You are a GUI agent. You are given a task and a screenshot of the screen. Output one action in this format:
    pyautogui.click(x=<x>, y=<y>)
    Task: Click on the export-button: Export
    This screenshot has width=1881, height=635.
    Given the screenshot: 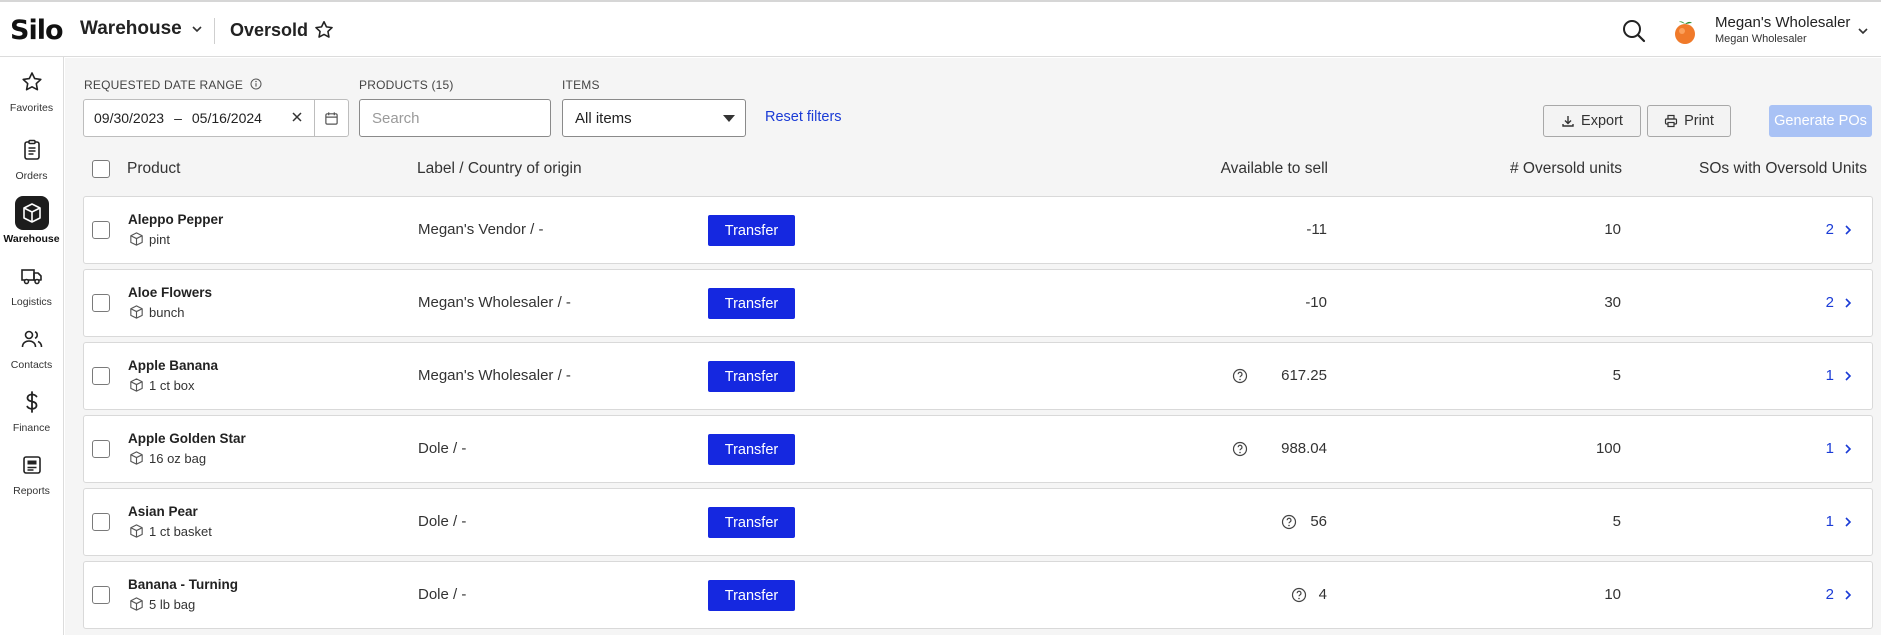 What is the action you would take?
    pyautogui.click(x=1592, y=121)
    